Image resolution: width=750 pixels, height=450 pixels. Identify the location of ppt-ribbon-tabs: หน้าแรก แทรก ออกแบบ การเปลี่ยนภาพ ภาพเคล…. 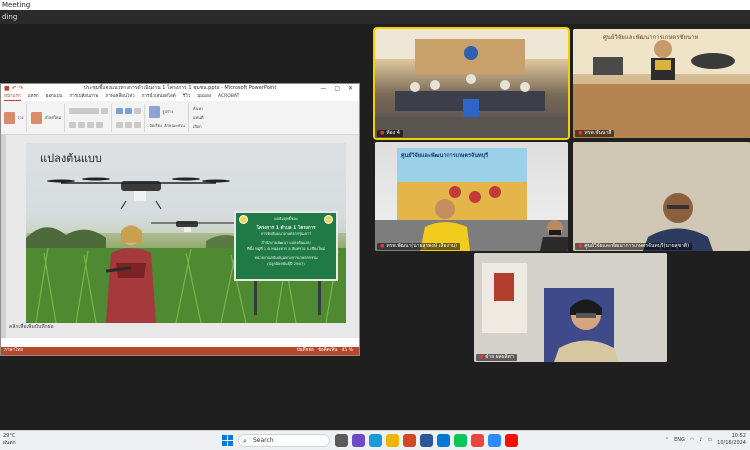
(180, 97).